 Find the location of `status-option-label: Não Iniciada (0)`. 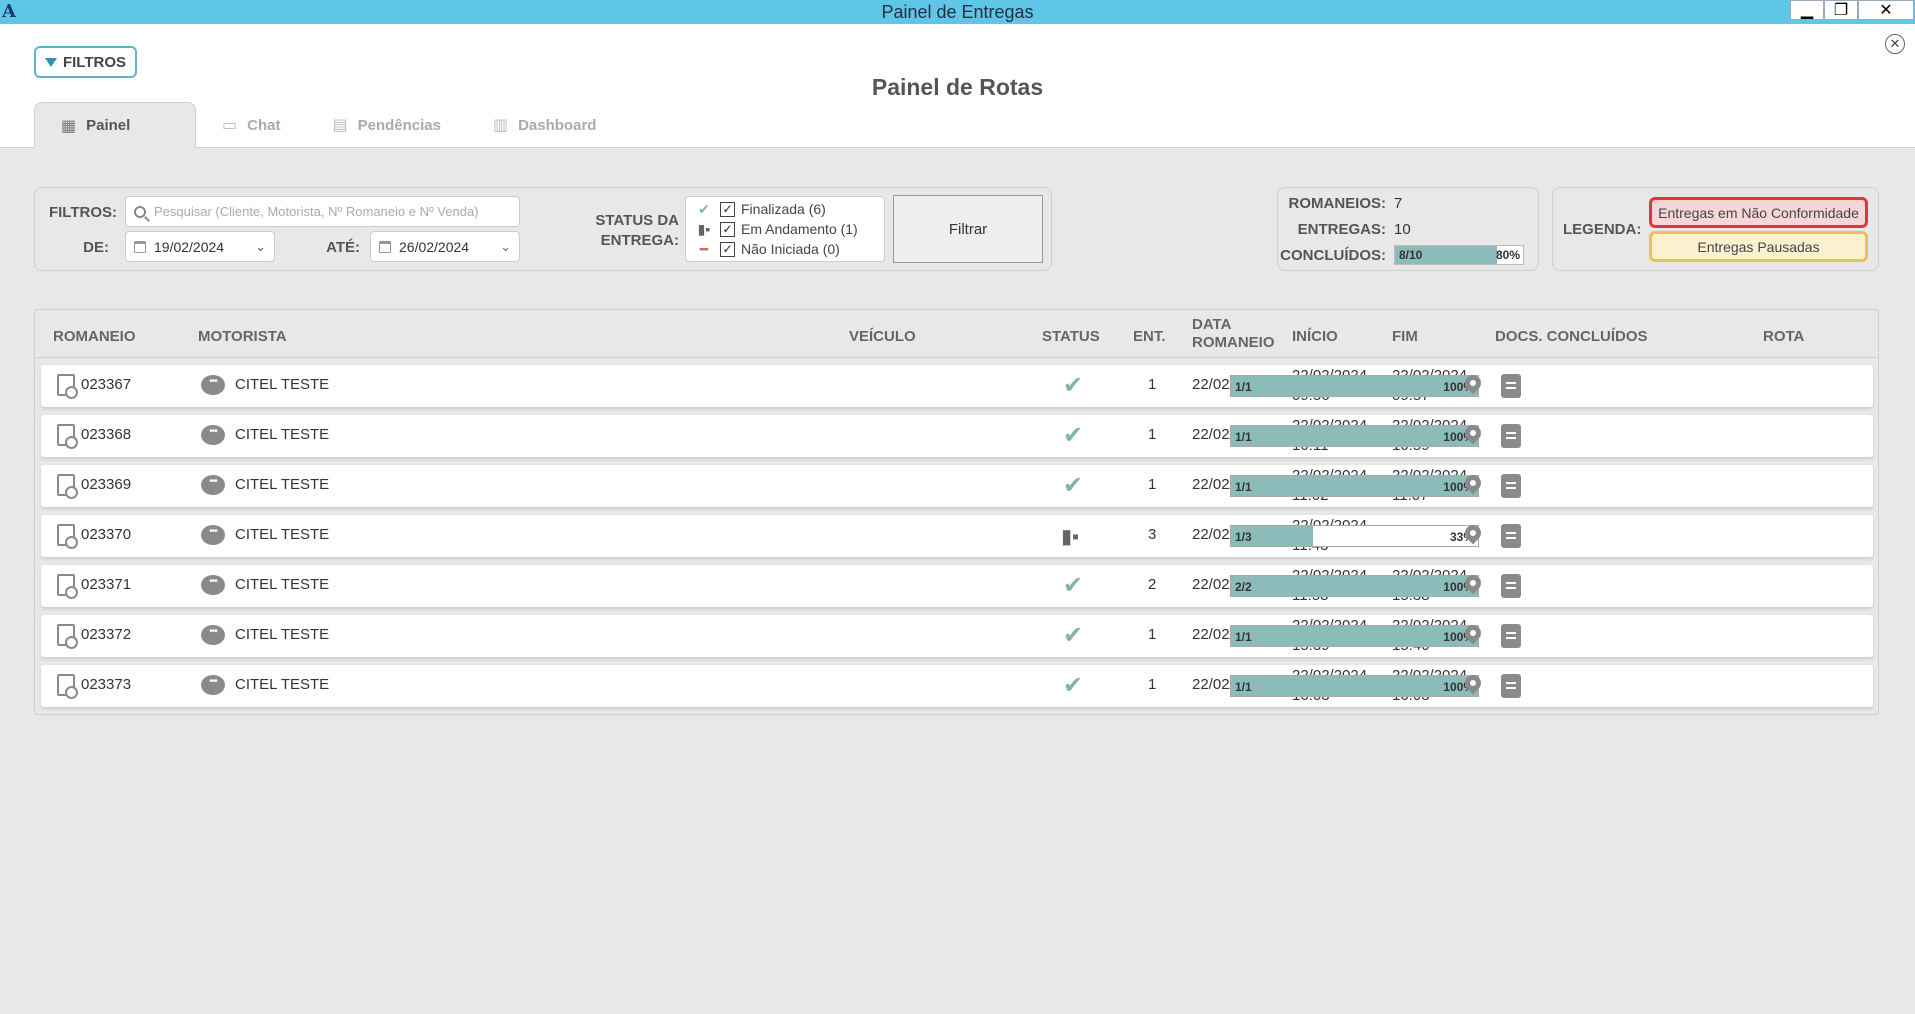

status-option-label: Não Iniciada (0) is located at coordinates (790, 249).